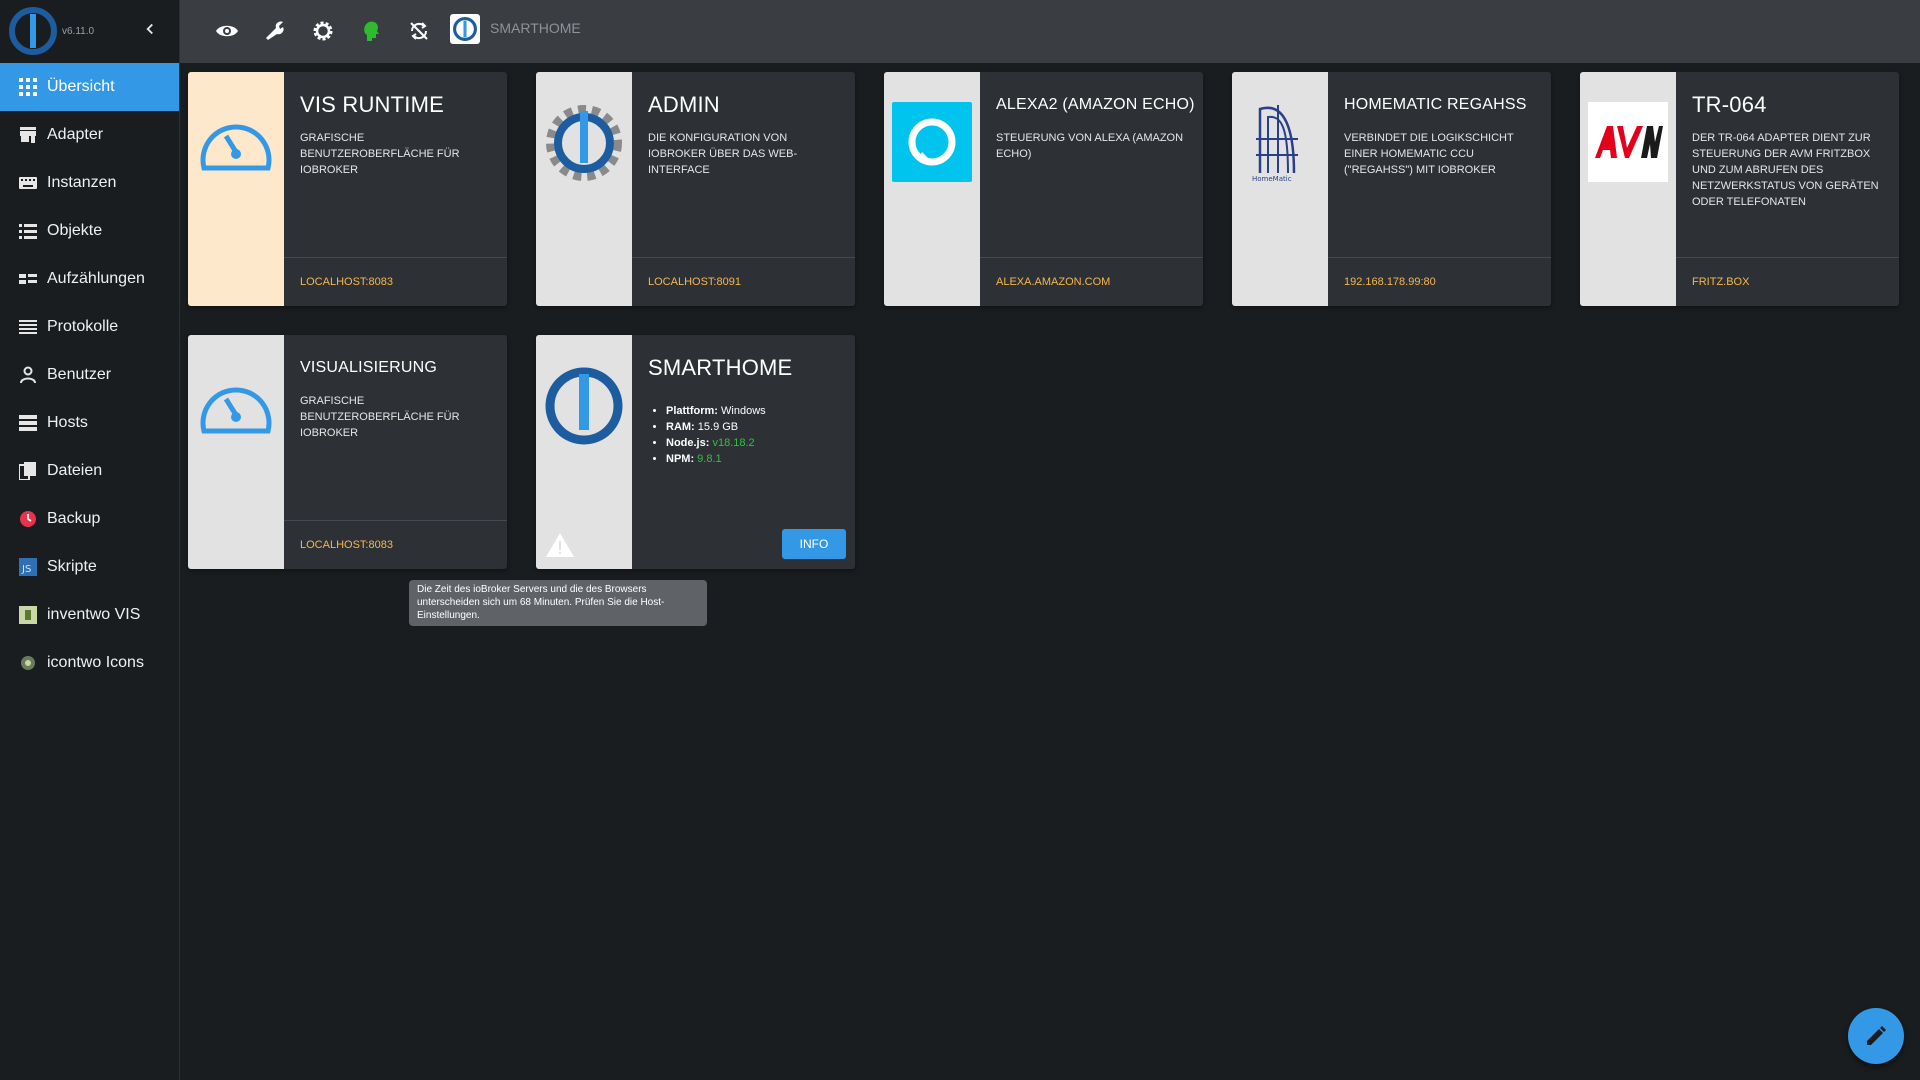  Describe the element at coordinates (1629, 142) in the screenshot. I see `avm-logo-icon` at that location.